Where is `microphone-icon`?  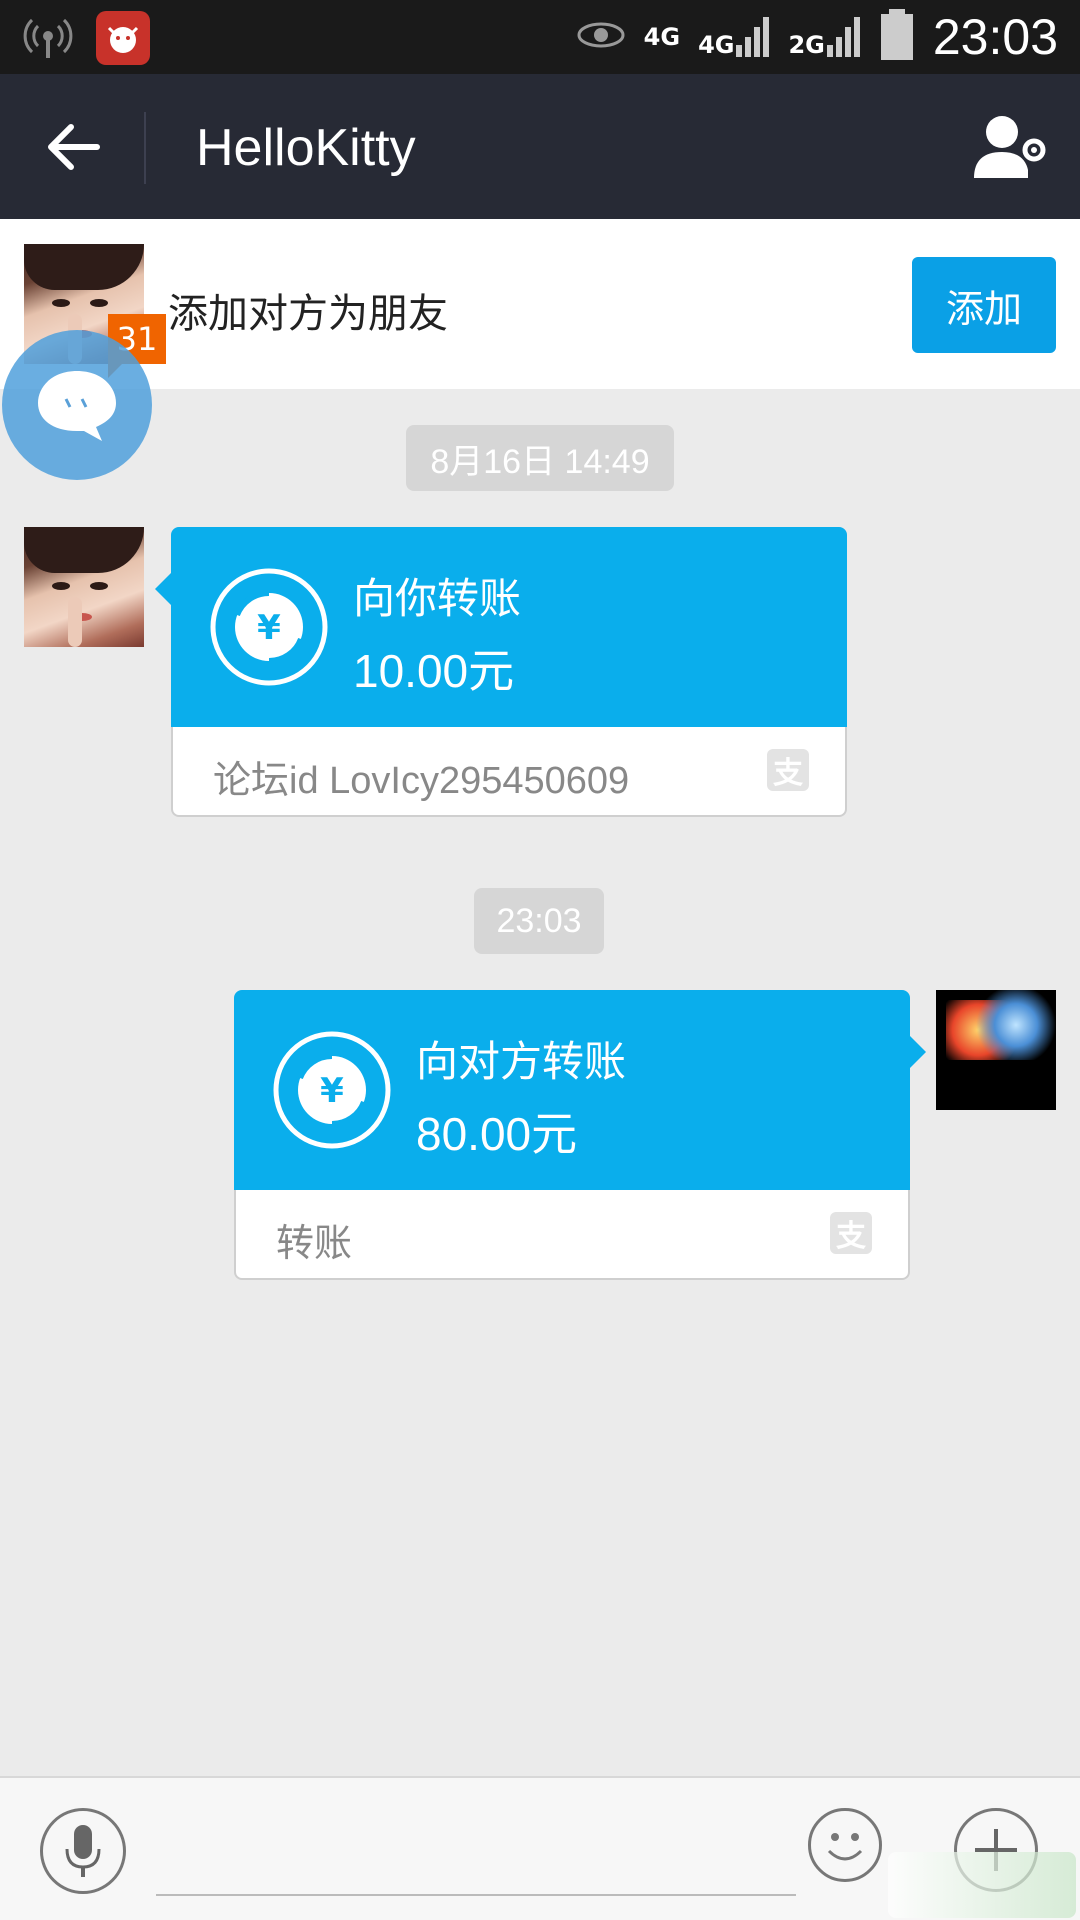 microphone-icon is located at coordinates (83, 1851).